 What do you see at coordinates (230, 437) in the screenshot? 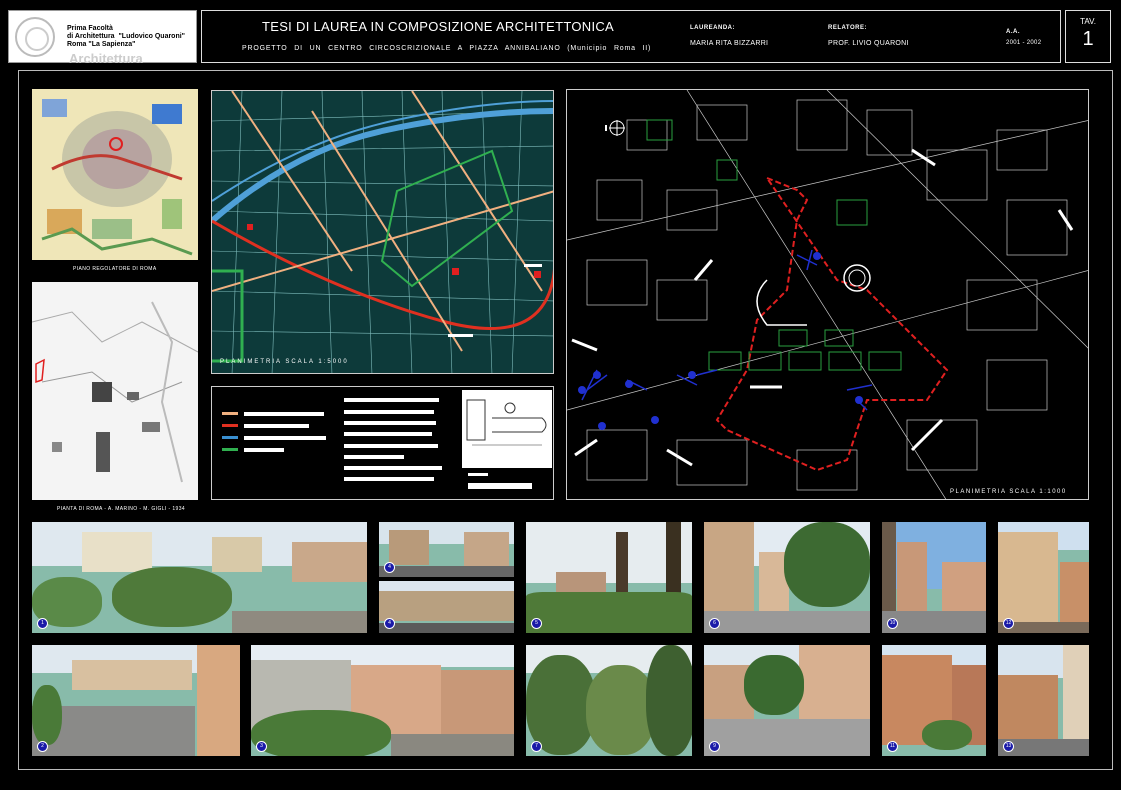
I see `legend-swatch-water` at bounding box center [230, 437].